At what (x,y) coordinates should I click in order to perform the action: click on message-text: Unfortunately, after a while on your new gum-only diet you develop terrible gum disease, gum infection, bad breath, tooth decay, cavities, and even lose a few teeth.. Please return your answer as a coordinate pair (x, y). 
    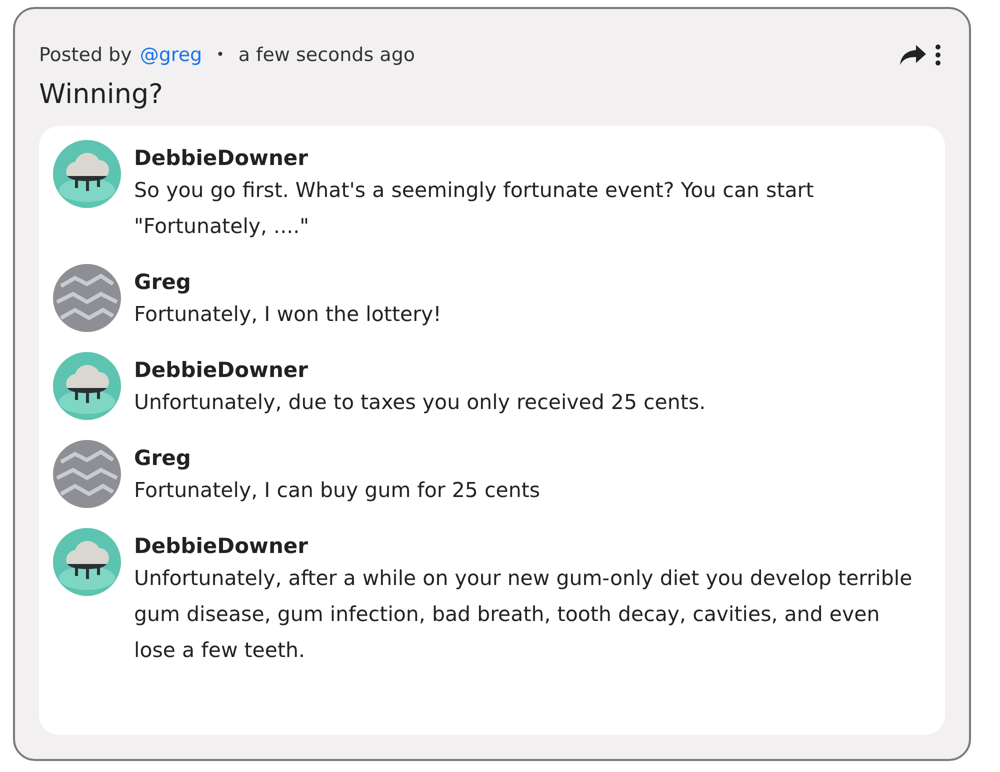
    Looking at the image, I should click on (524, 614).